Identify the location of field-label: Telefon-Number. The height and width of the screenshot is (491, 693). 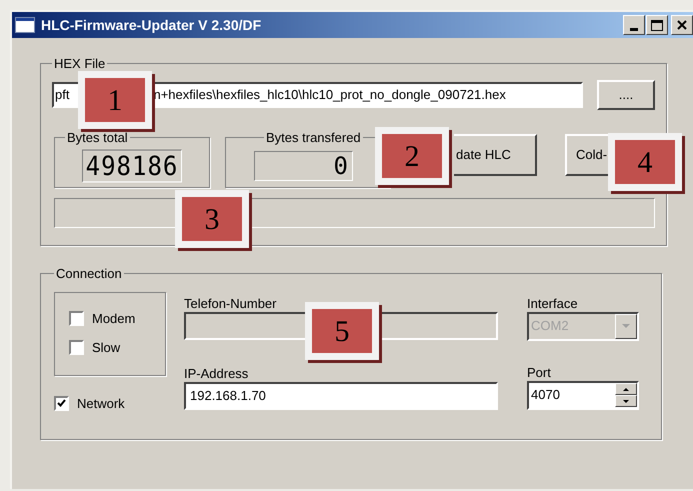
(231, 303).